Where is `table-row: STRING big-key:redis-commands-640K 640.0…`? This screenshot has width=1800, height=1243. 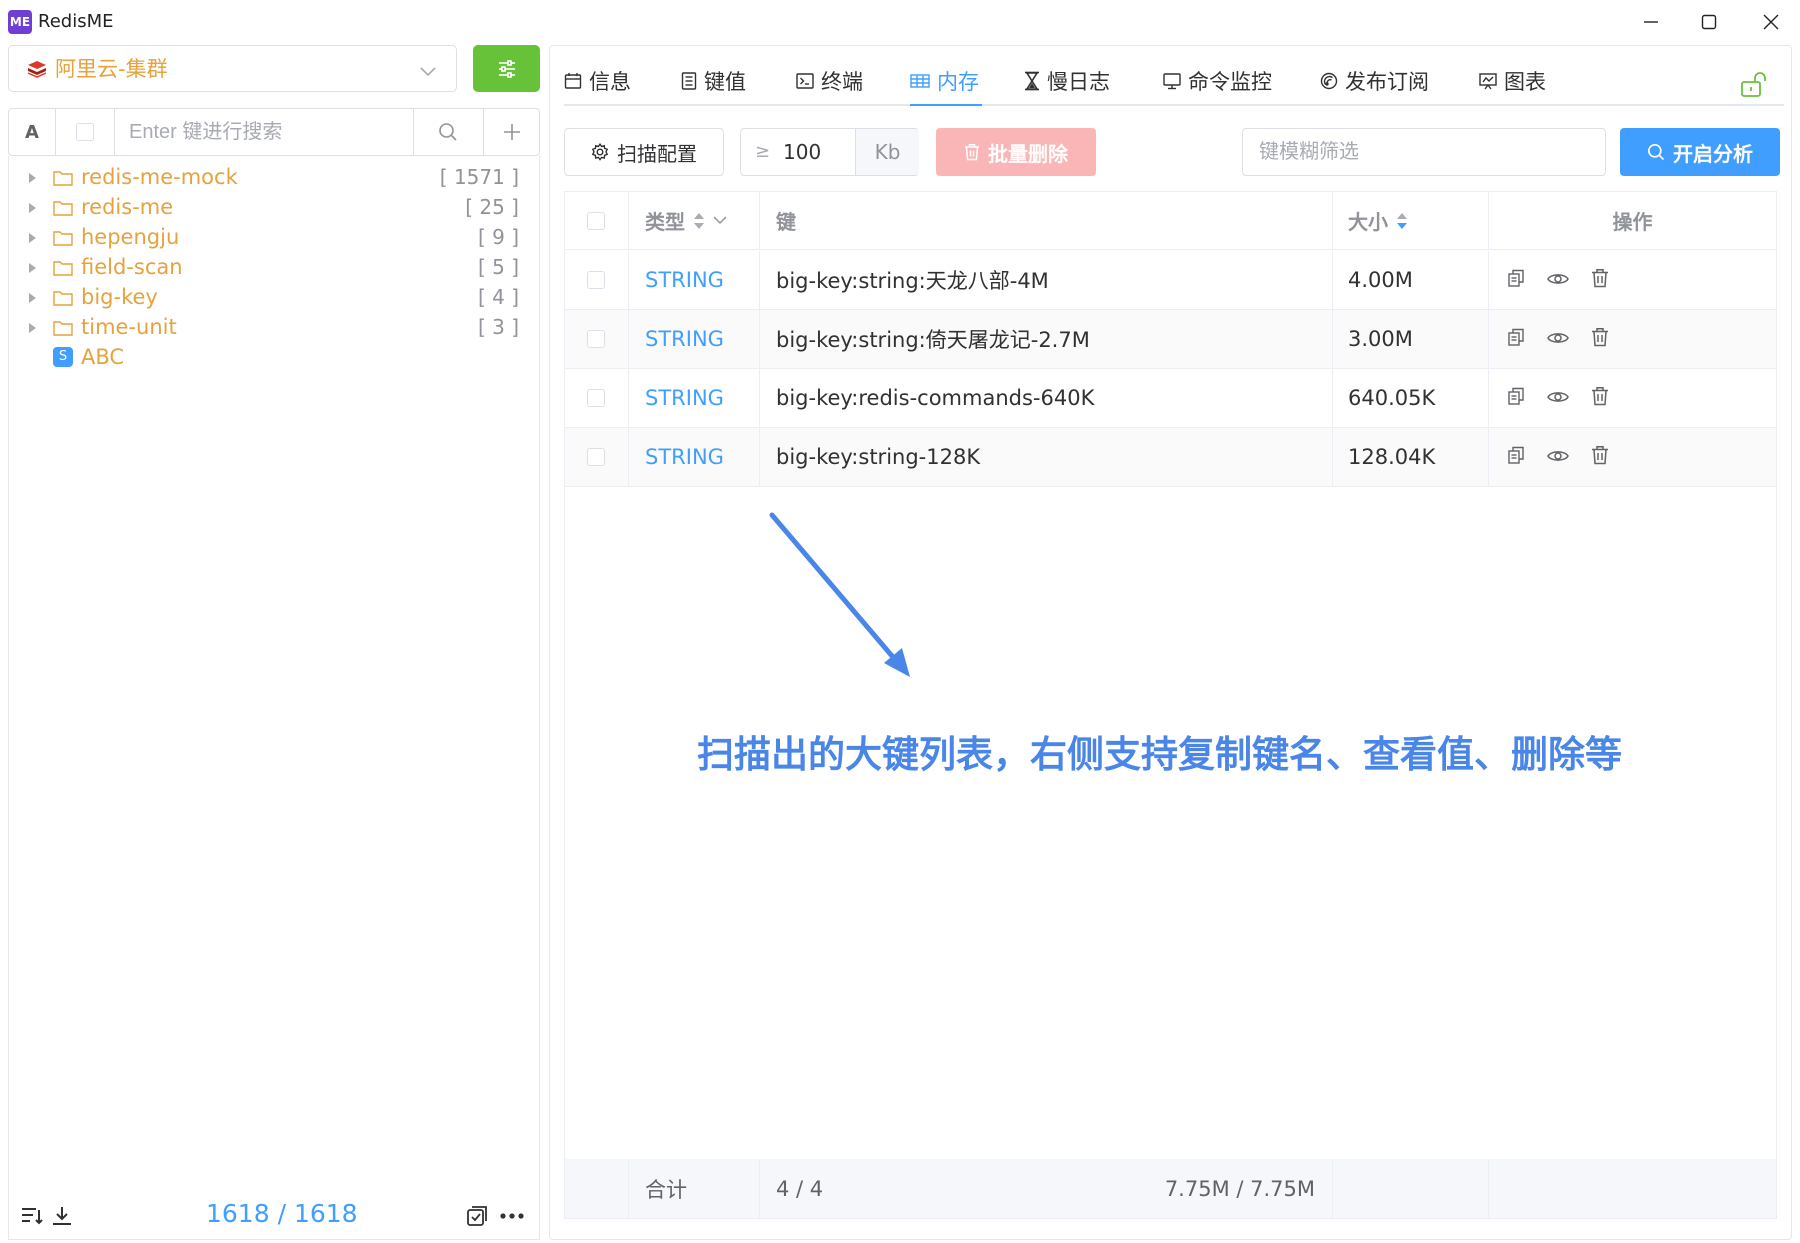
table-row: STRING big-key:redis-commands-640K 640.0… is located at coordinates (1170, 398).